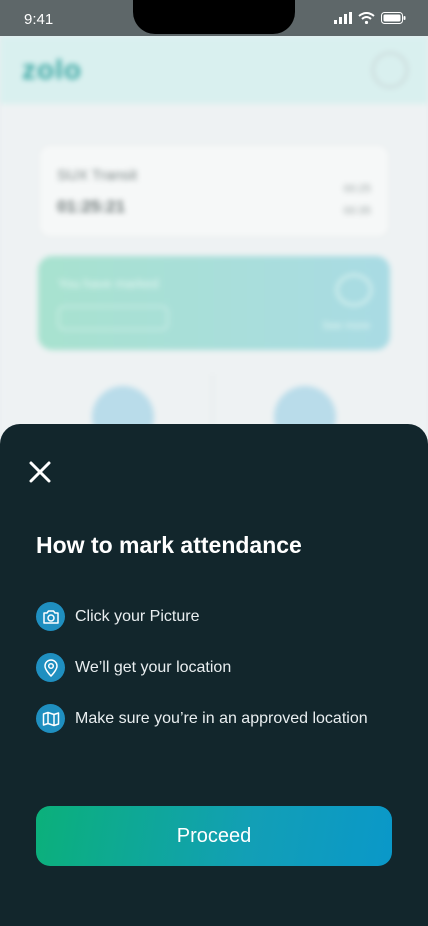 Image resolution: width=428 pixels, height=926 pixels. I want to click on status-bar: 9:41, so click(214, 18).